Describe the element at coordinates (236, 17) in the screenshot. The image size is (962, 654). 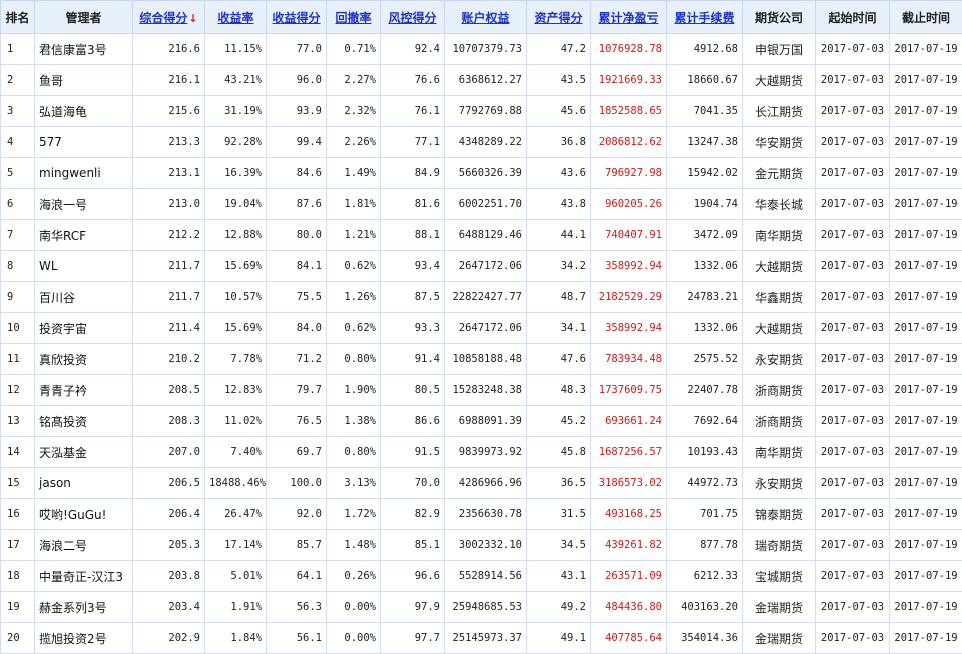
I see `header-yield-sort: 收益率` at that location.